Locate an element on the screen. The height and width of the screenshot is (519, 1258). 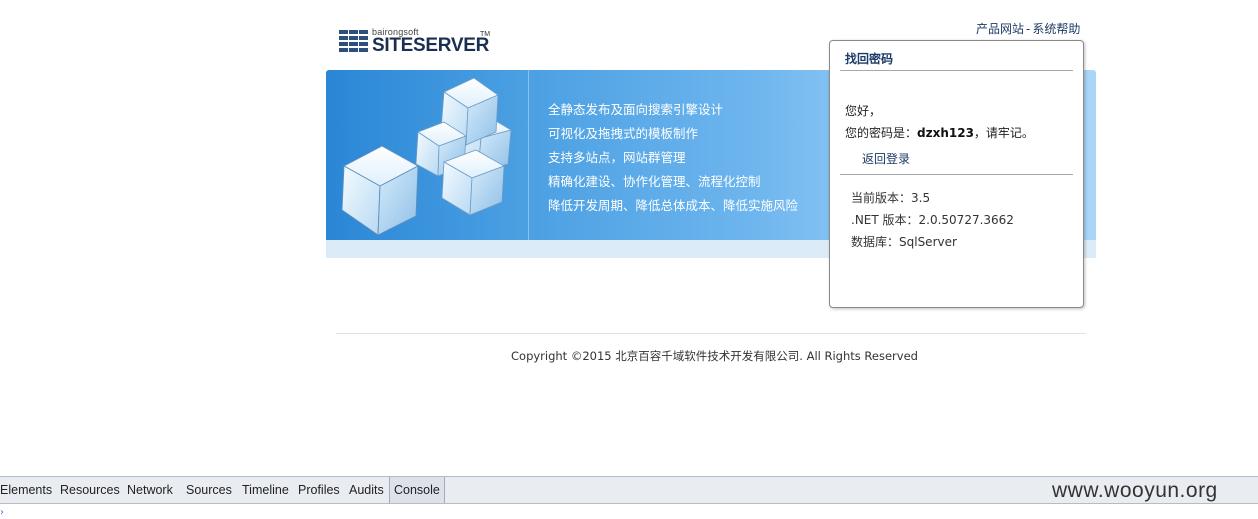
password-message: 您的密码是：dzxh123，请牢记。 is located at coordinates (939, 132).